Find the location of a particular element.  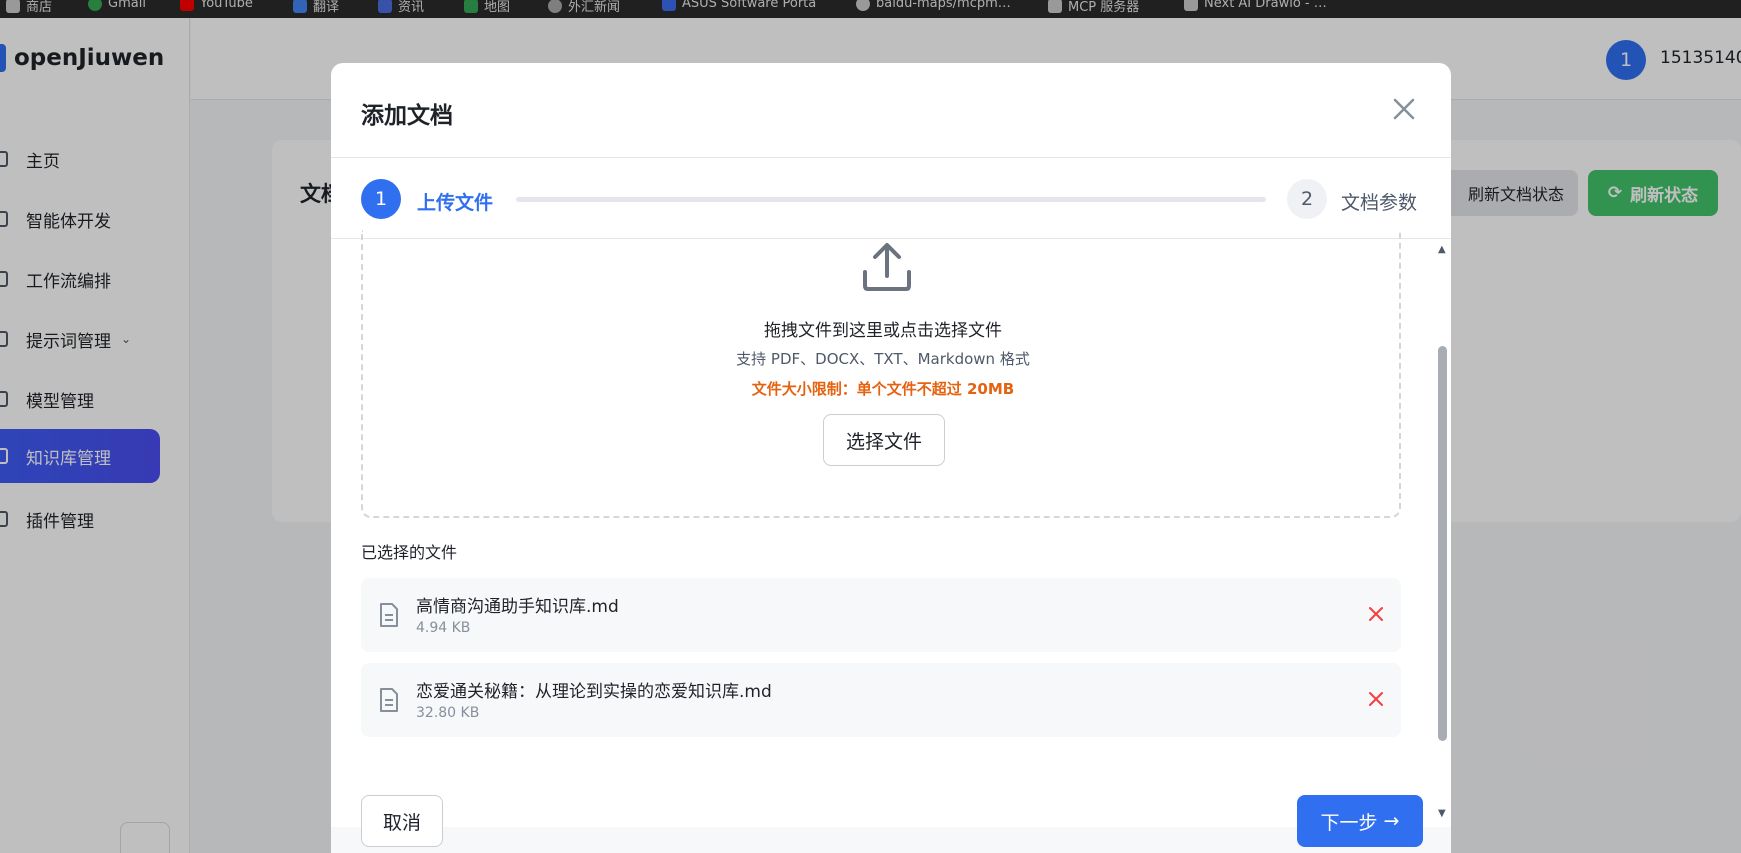

file-size: 32.80 KB is located at coordinates (448, 713).